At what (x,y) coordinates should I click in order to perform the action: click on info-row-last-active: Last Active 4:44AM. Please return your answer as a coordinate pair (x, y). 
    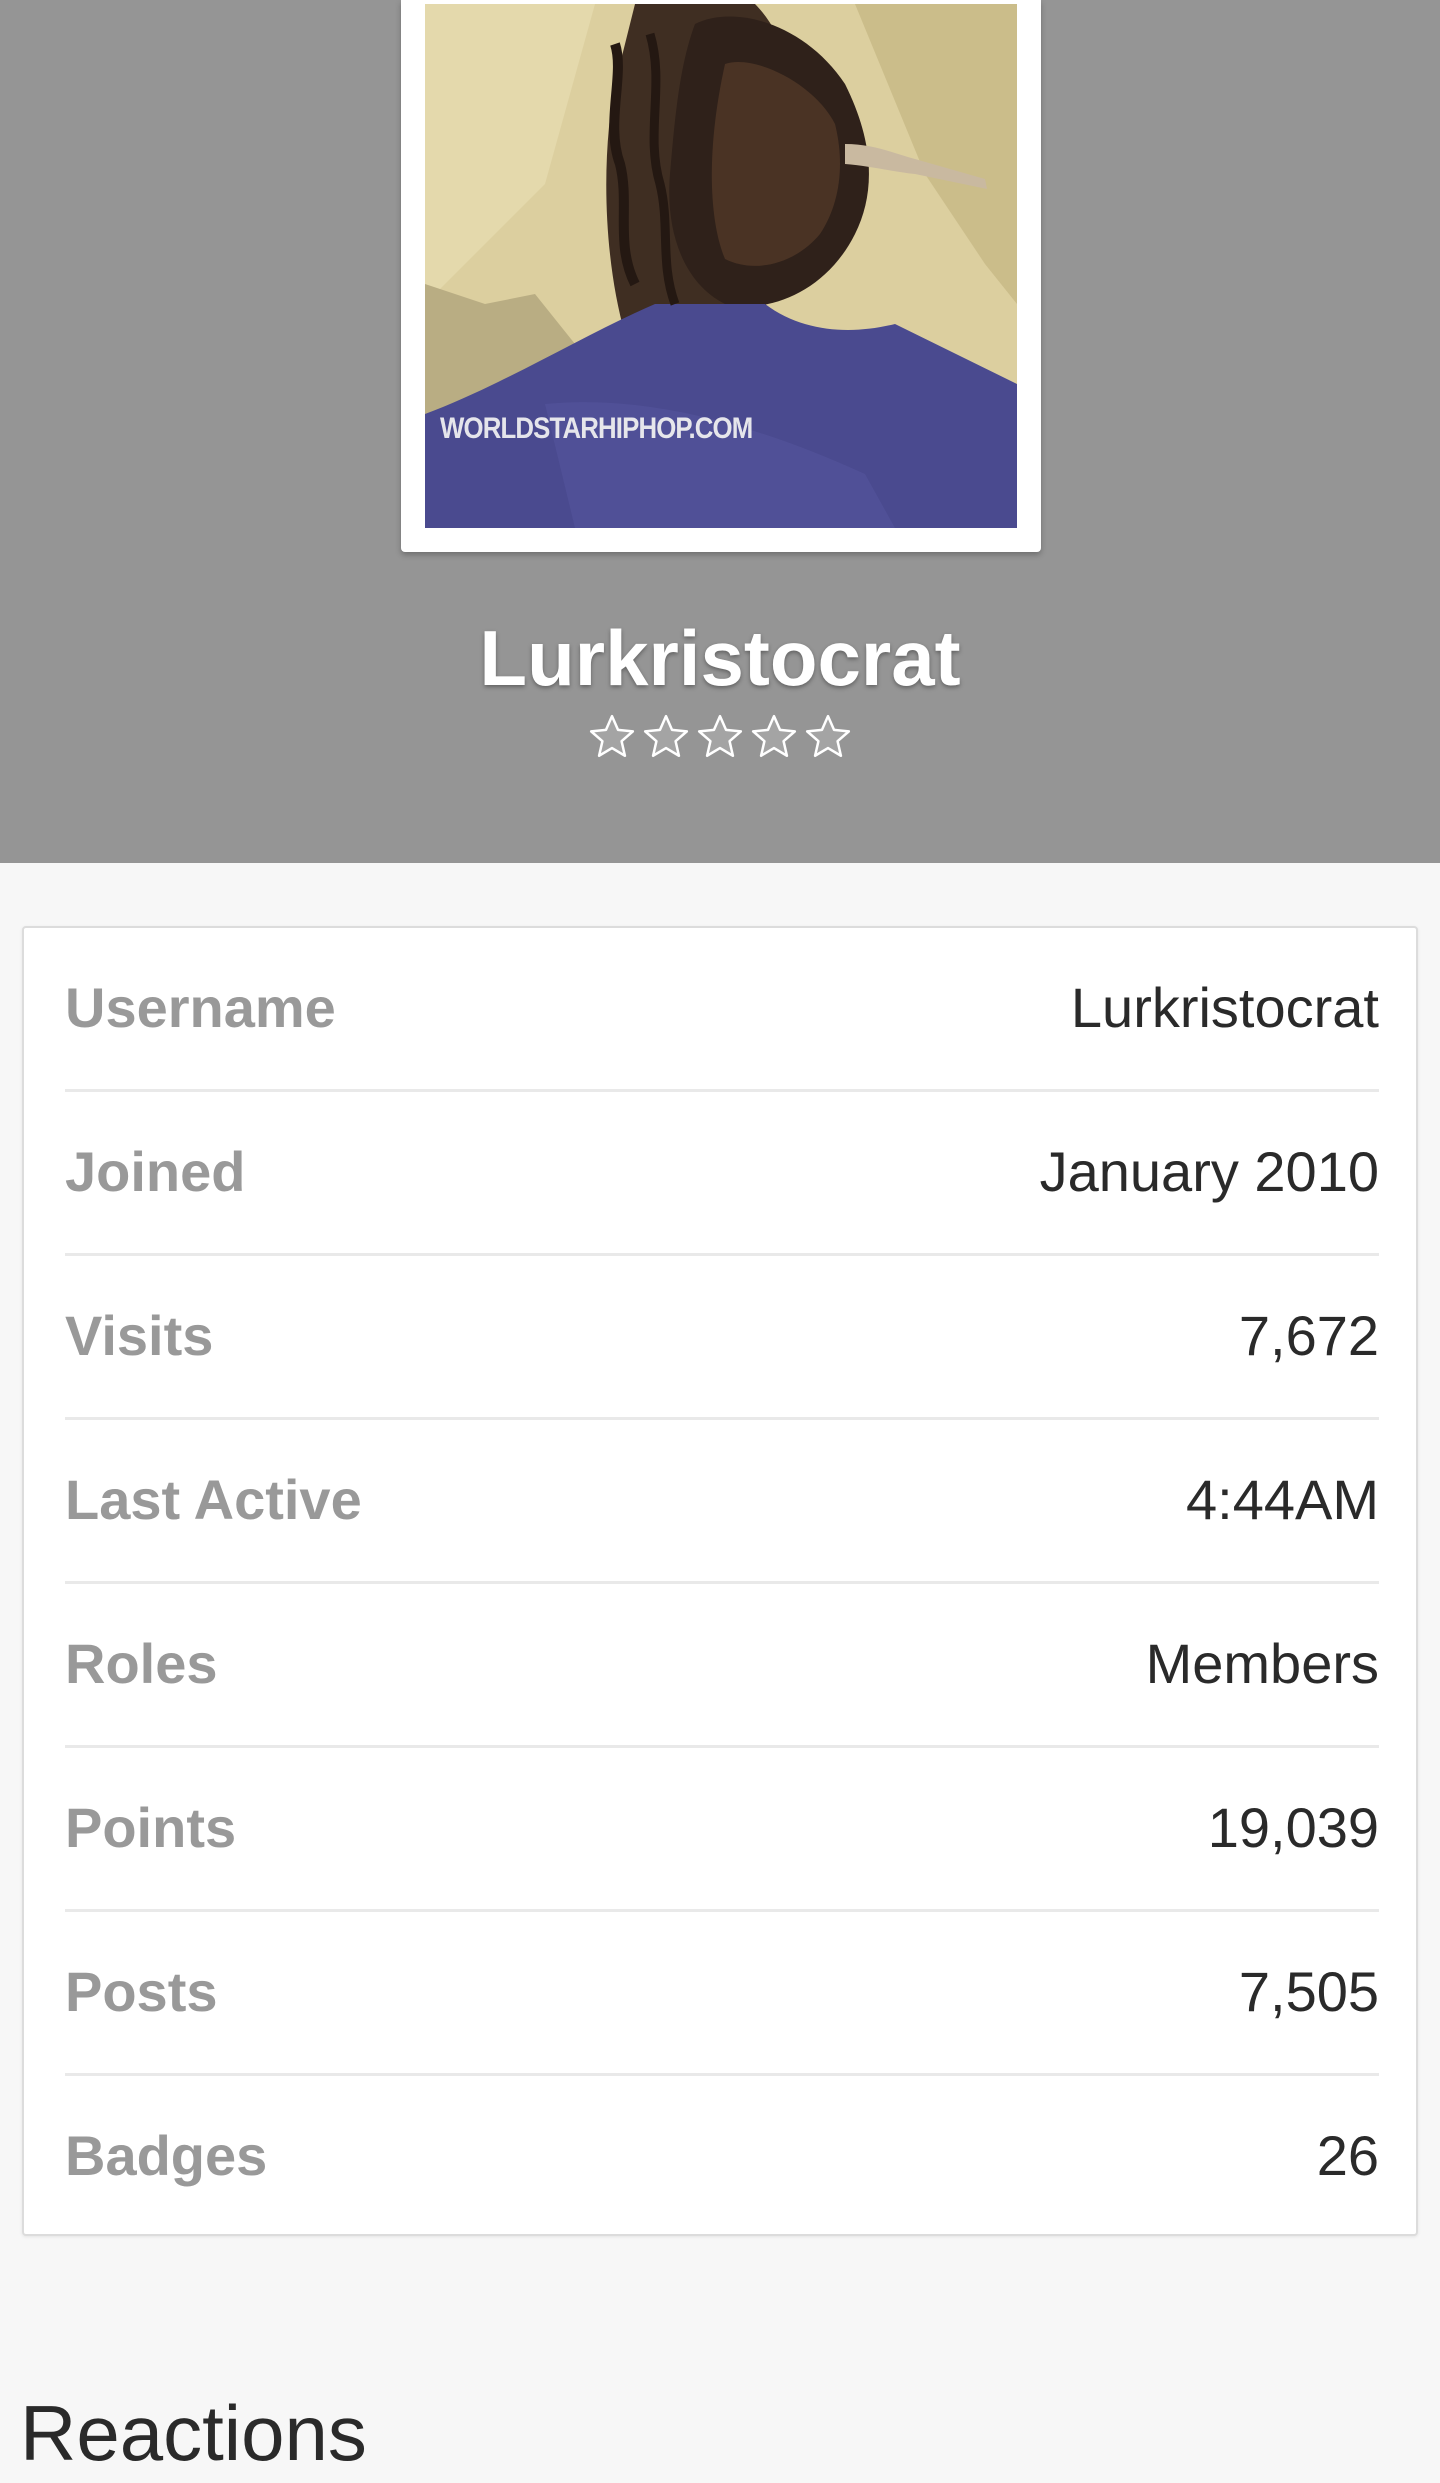
    Looking at the image, I should click on (722, 1502).